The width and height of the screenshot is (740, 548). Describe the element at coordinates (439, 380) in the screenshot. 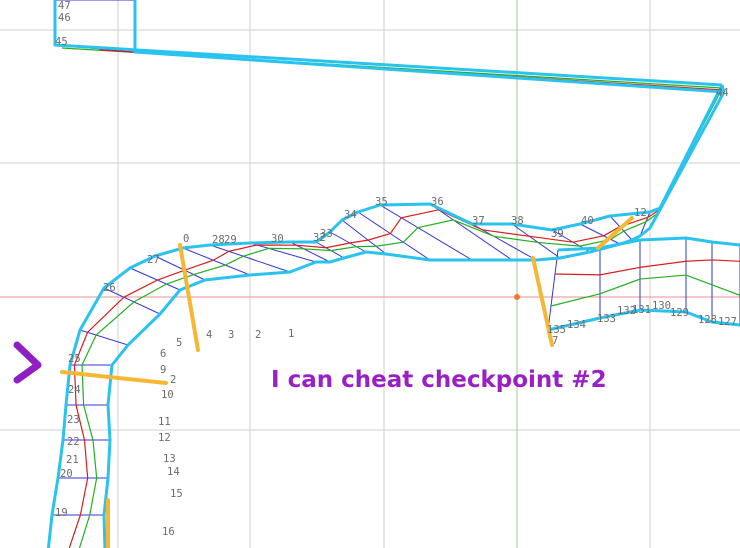

I see `annotation-text: I can cheat checkpoint #2` at that location.